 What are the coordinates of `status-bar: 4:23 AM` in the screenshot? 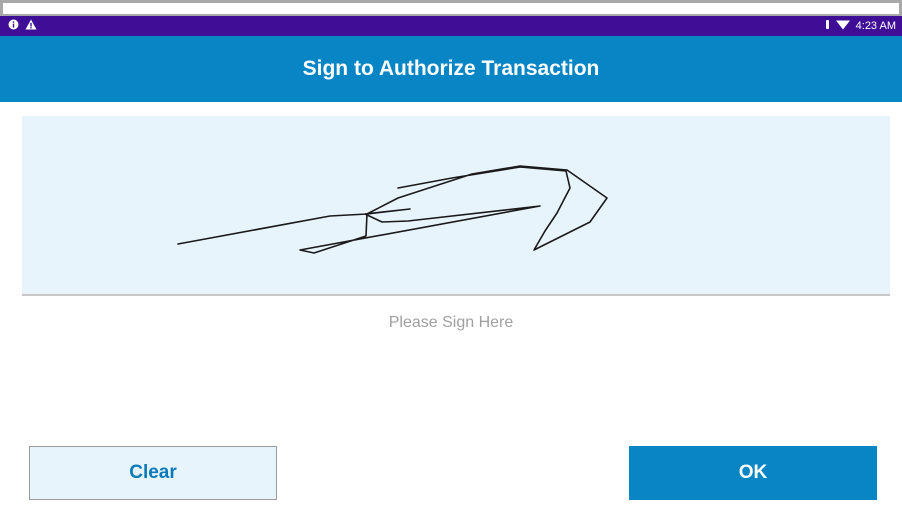 It's located at (451, 26).